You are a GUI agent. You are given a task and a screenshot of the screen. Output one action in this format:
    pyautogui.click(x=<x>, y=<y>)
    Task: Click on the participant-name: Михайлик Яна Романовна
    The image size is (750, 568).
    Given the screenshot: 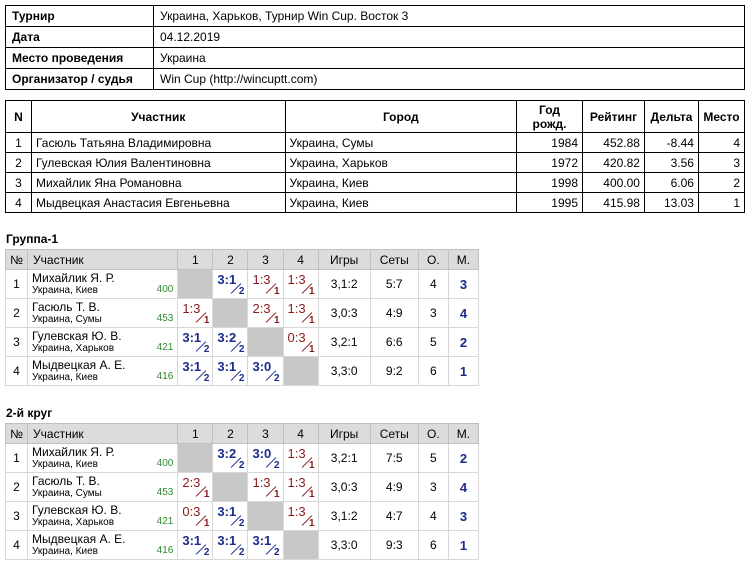 What is the action you would take?
    pyautogui.click(x=158, y=182)
    